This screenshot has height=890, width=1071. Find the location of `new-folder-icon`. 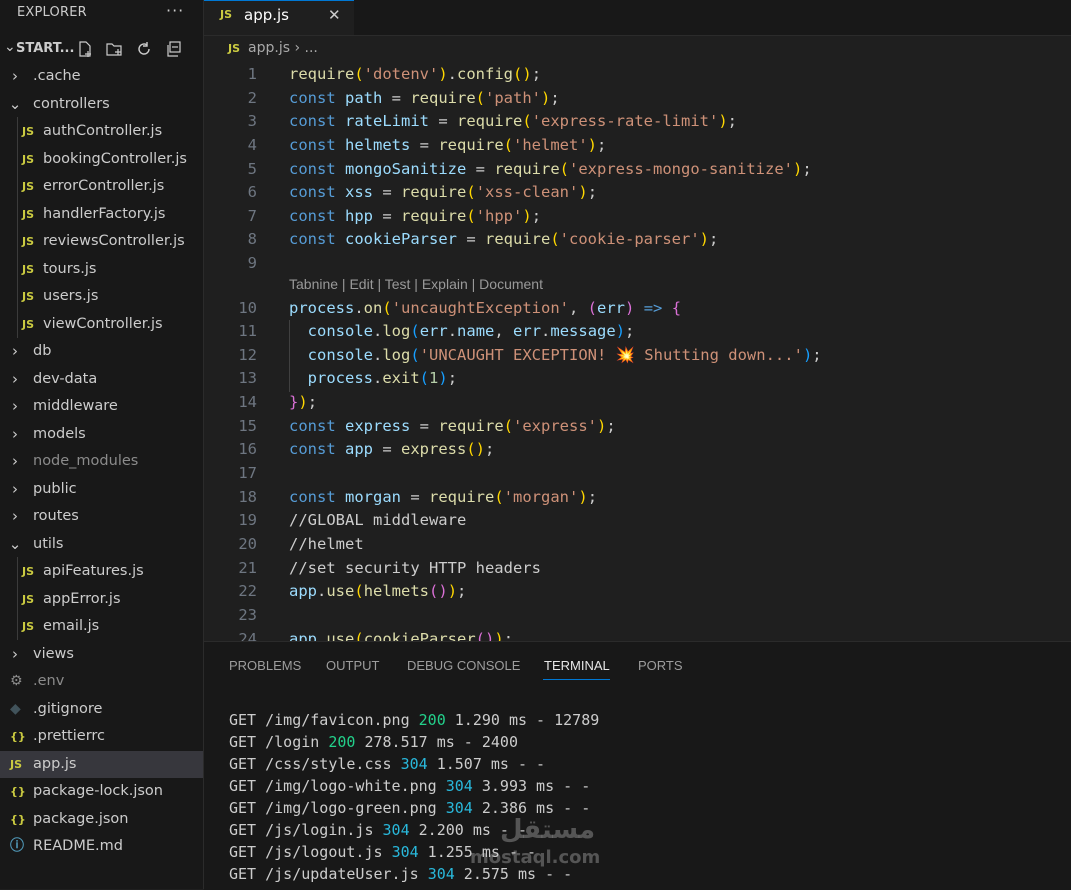

new-folder-icon is located at coordinates (114, 49).